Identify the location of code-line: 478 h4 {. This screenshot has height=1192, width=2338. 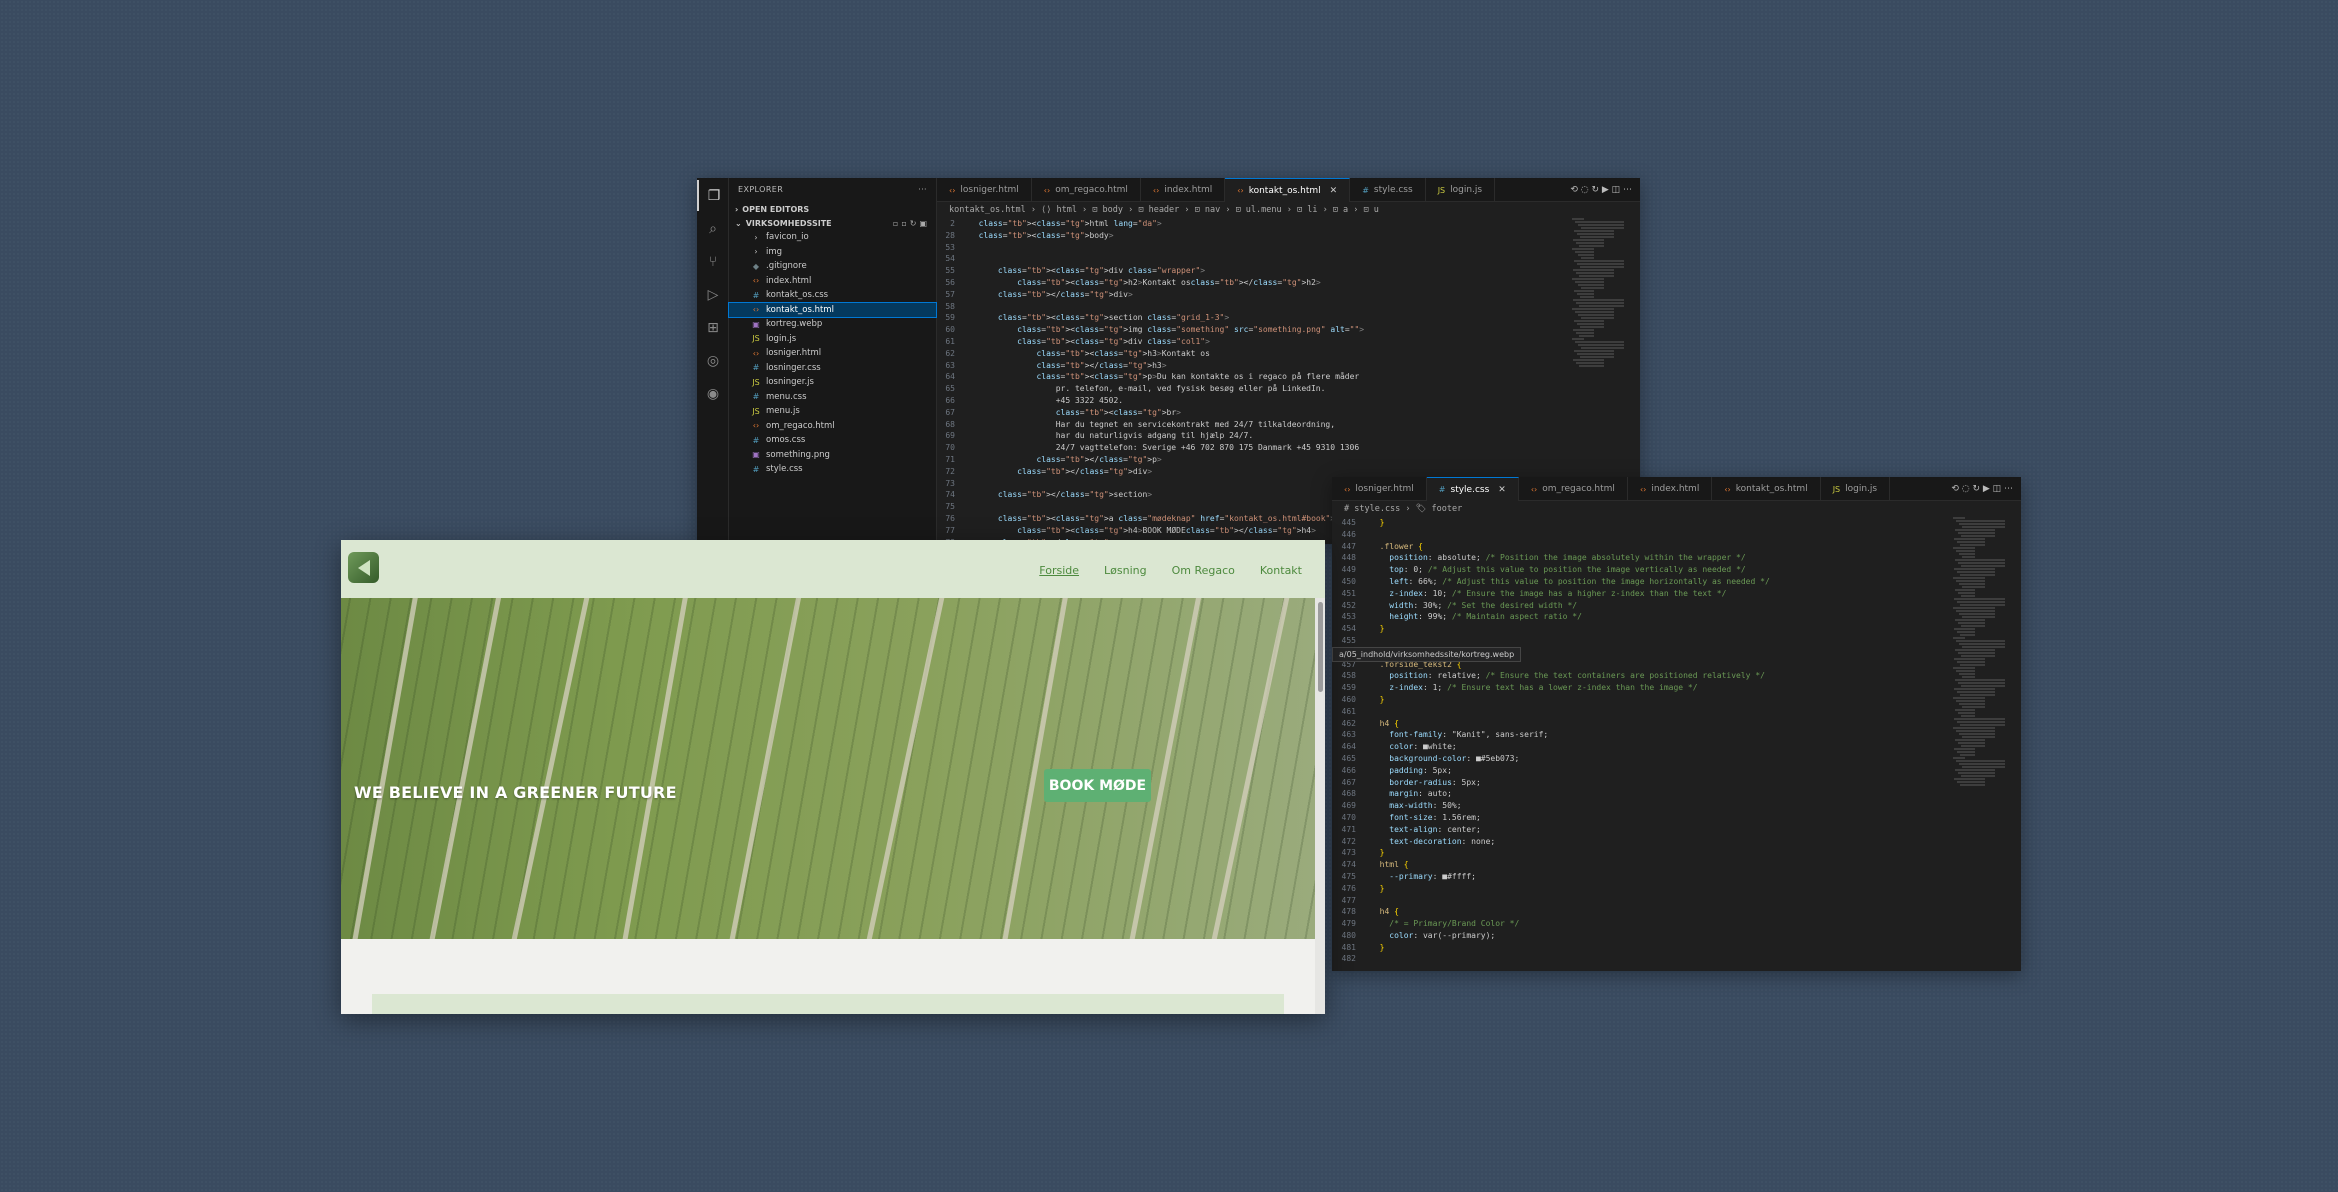
(1676, 912).